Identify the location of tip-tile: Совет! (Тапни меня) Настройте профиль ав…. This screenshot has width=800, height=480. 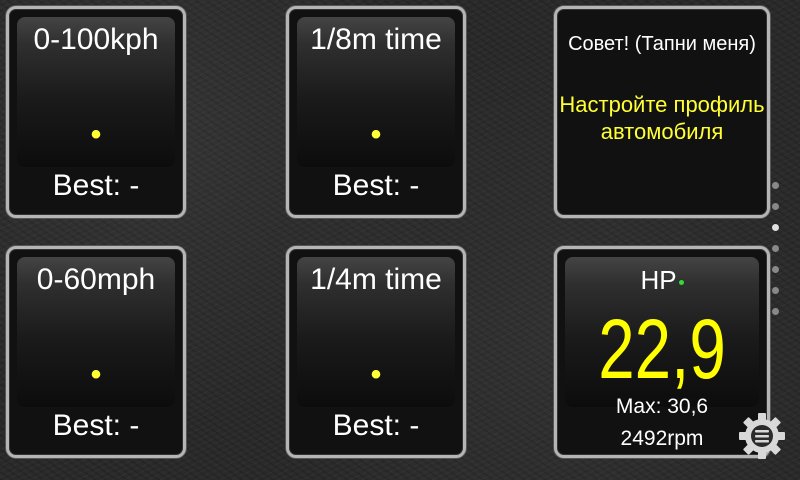
(662, 112).